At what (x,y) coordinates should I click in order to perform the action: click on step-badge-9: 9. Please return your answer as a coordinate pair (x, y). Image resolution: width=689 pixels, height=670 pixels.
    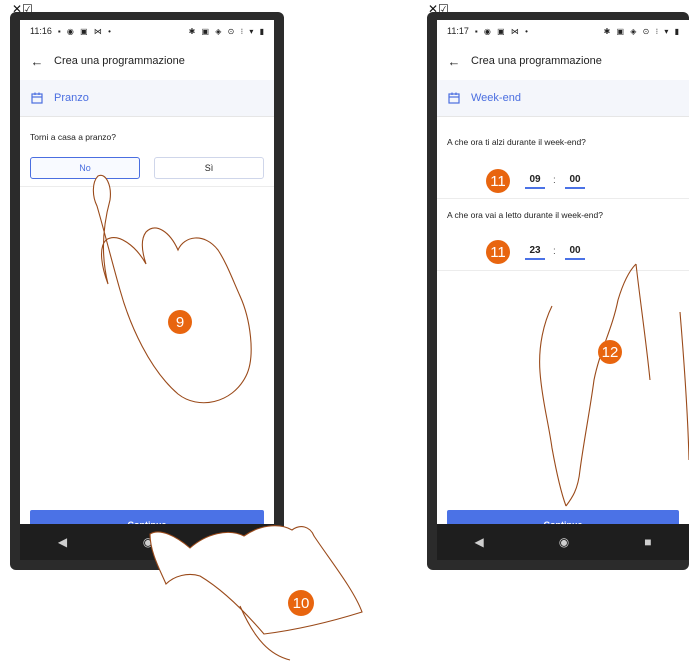
    Looking at the image, I should click on (180, 322).